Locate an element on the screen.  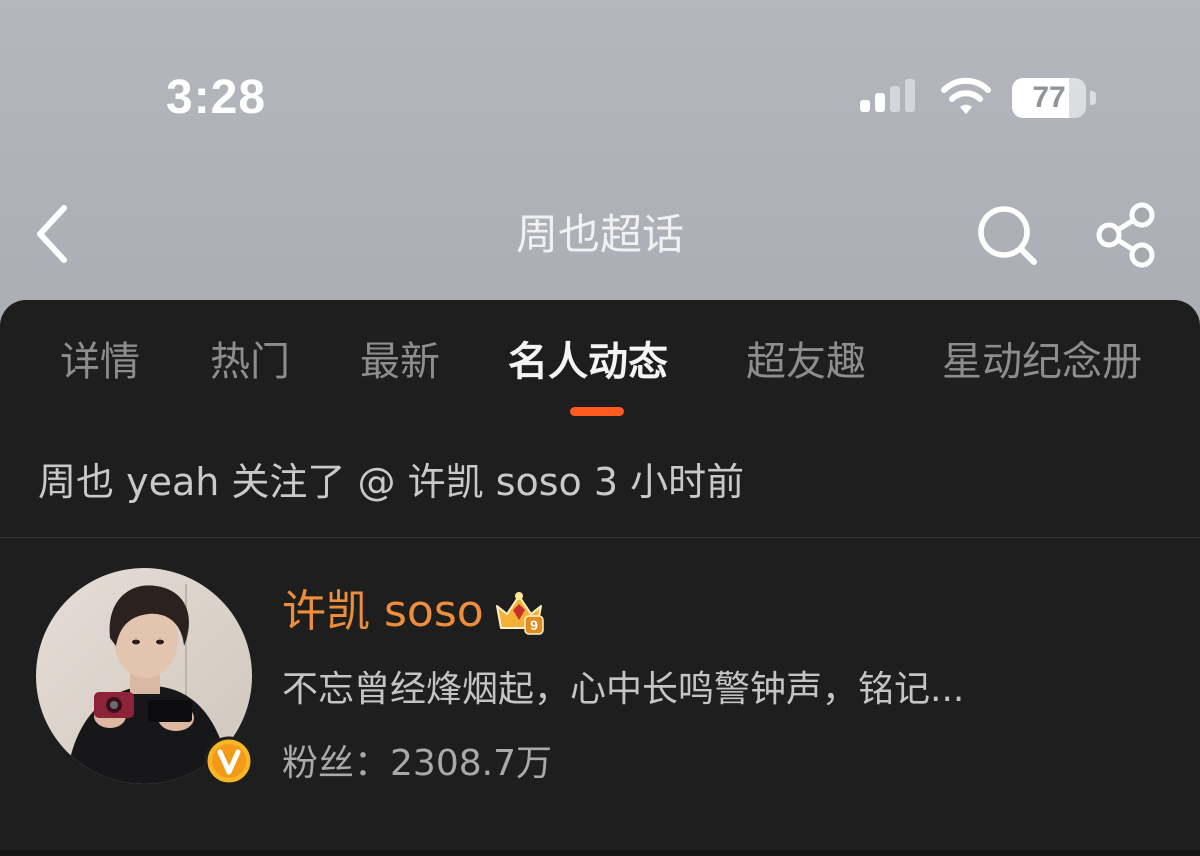
user-fans: 粉丝：2308.7万 is located at coordinates (417, 764).